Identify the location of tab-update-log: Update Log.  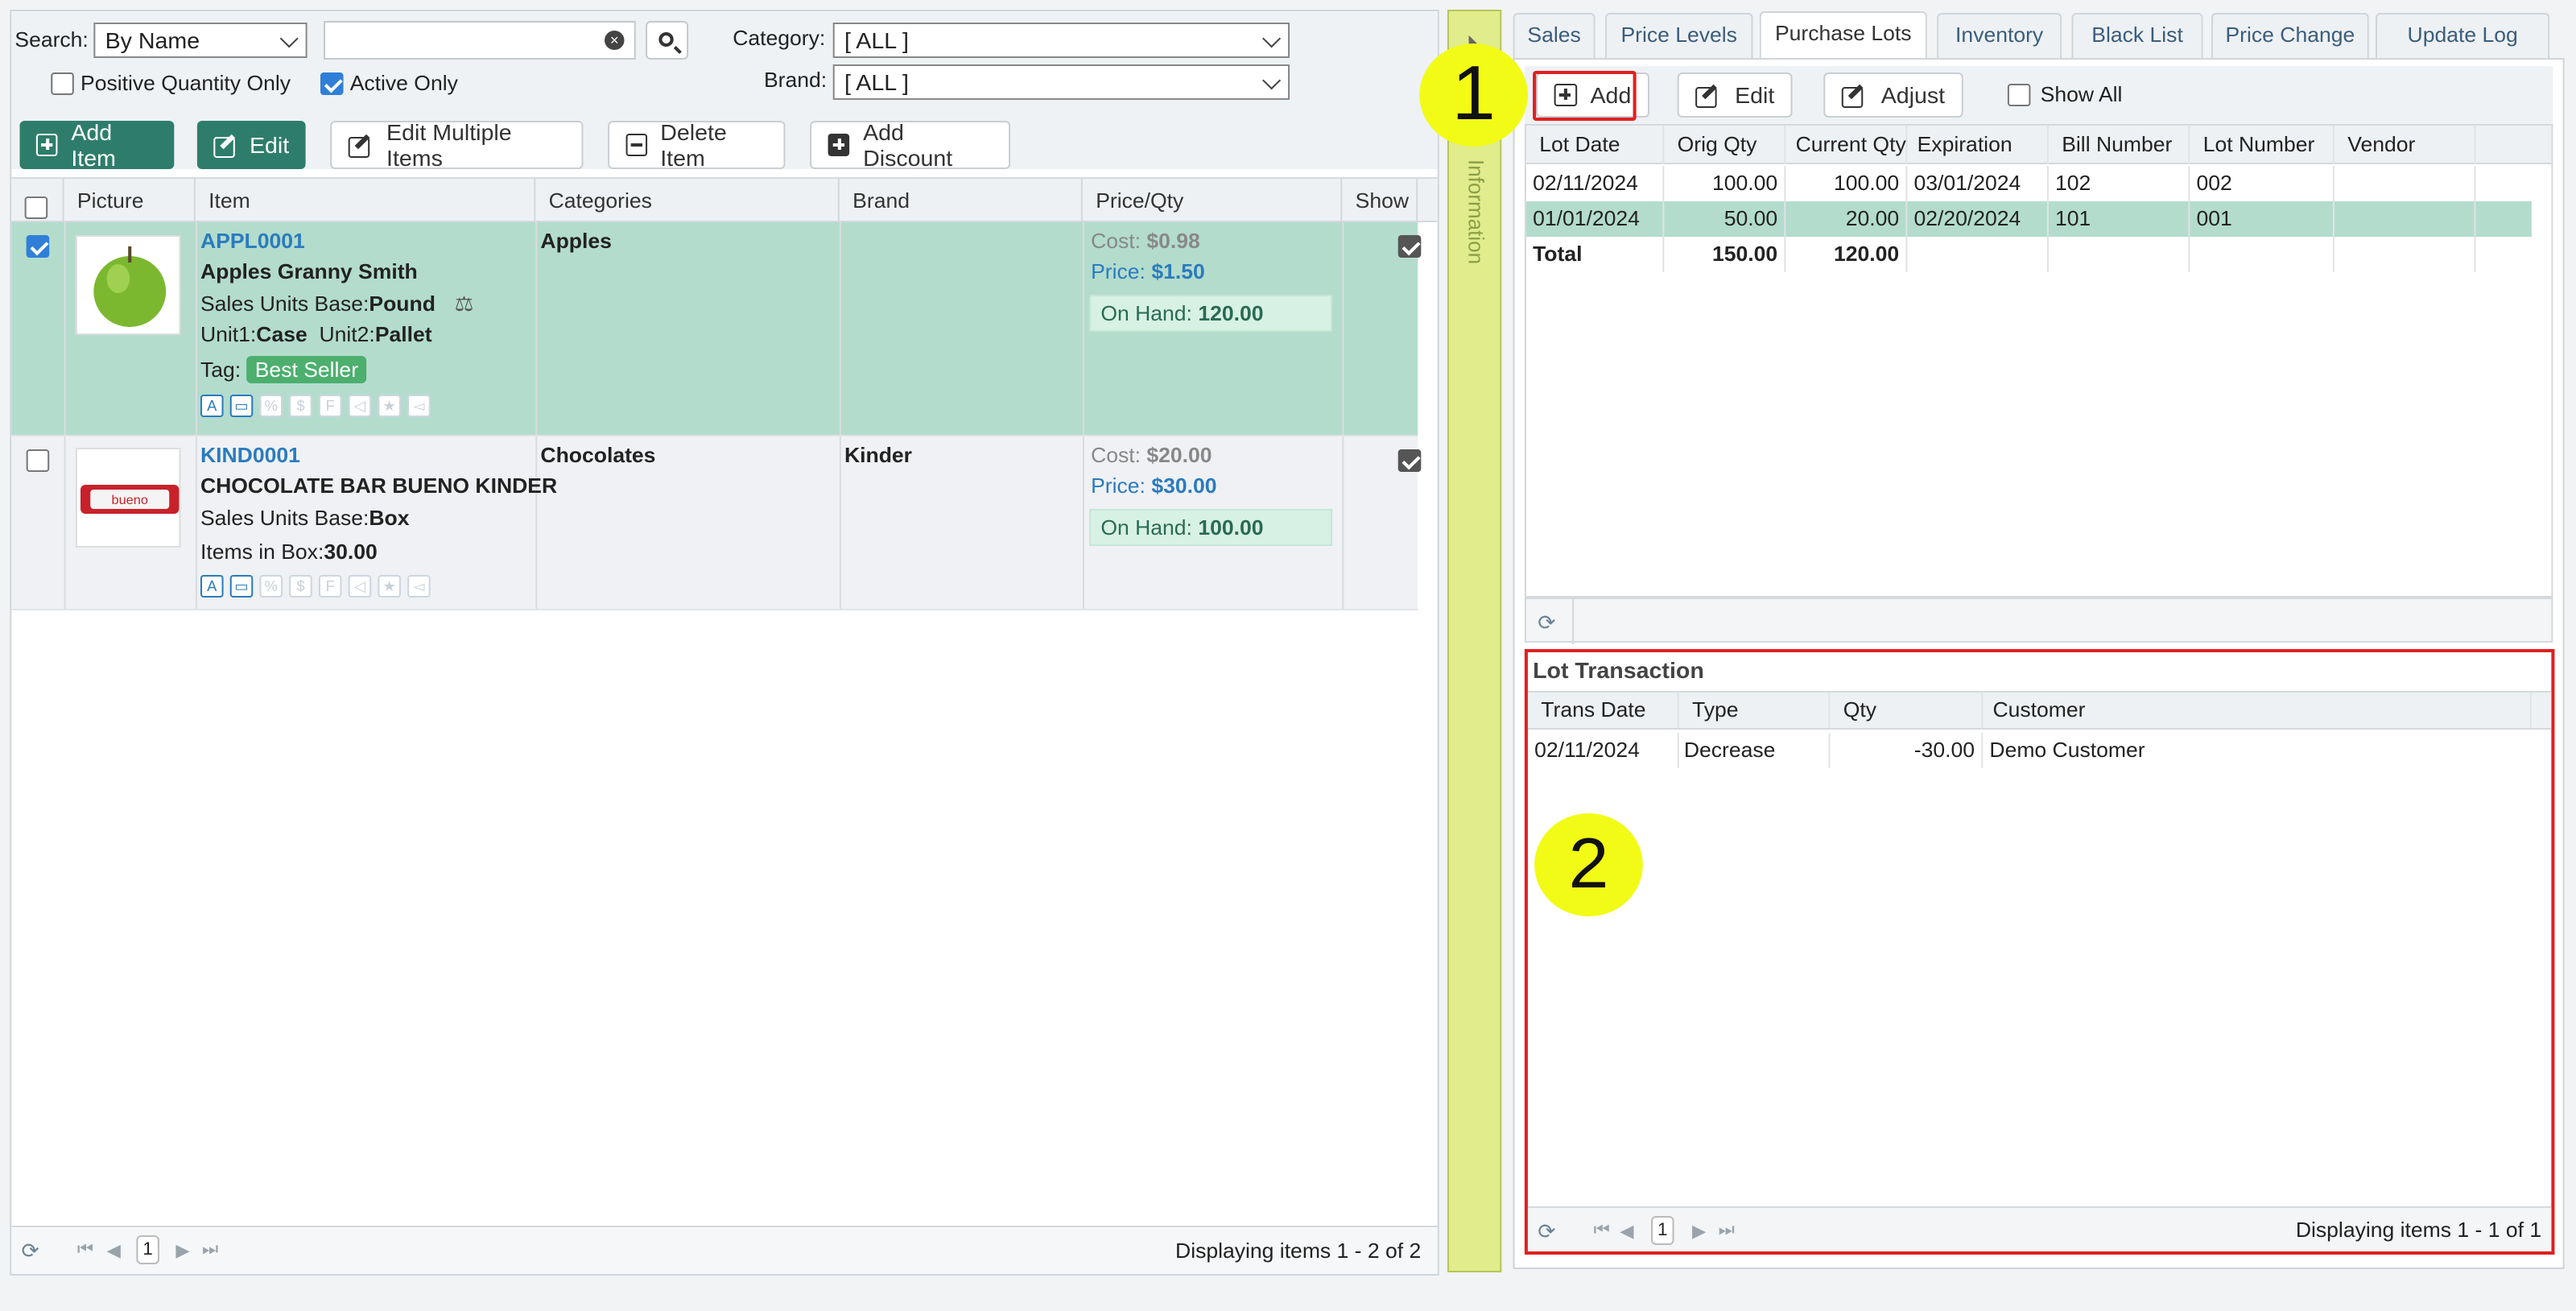
(2462, 35).